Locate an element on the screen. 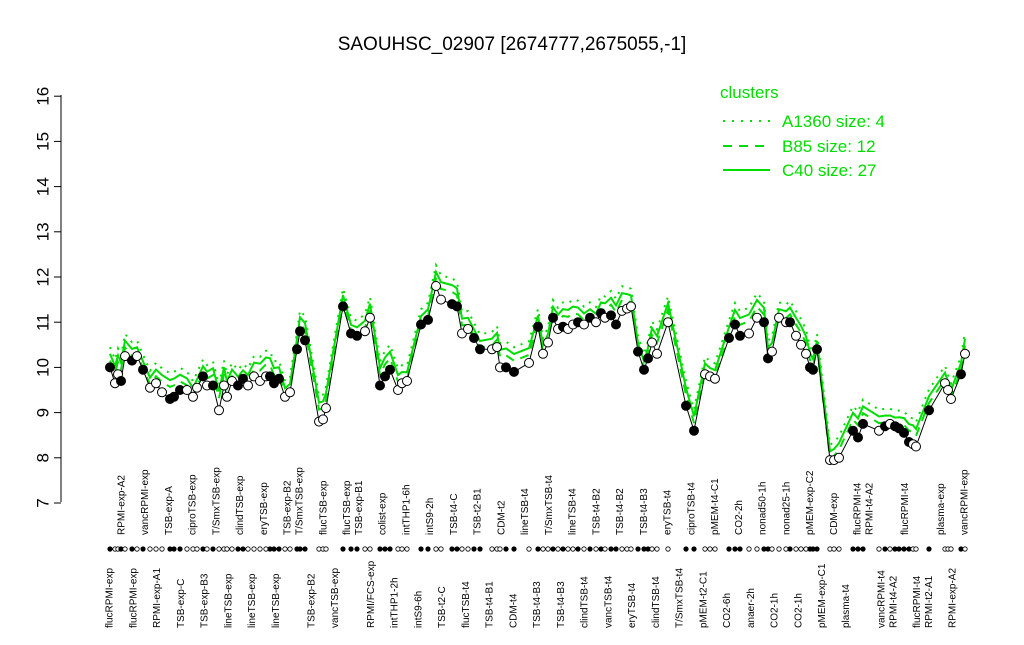 This screenshot has height=645, width=1024. x-tick-label: TSB-exp-B2 is located at coordinates (312, 600).